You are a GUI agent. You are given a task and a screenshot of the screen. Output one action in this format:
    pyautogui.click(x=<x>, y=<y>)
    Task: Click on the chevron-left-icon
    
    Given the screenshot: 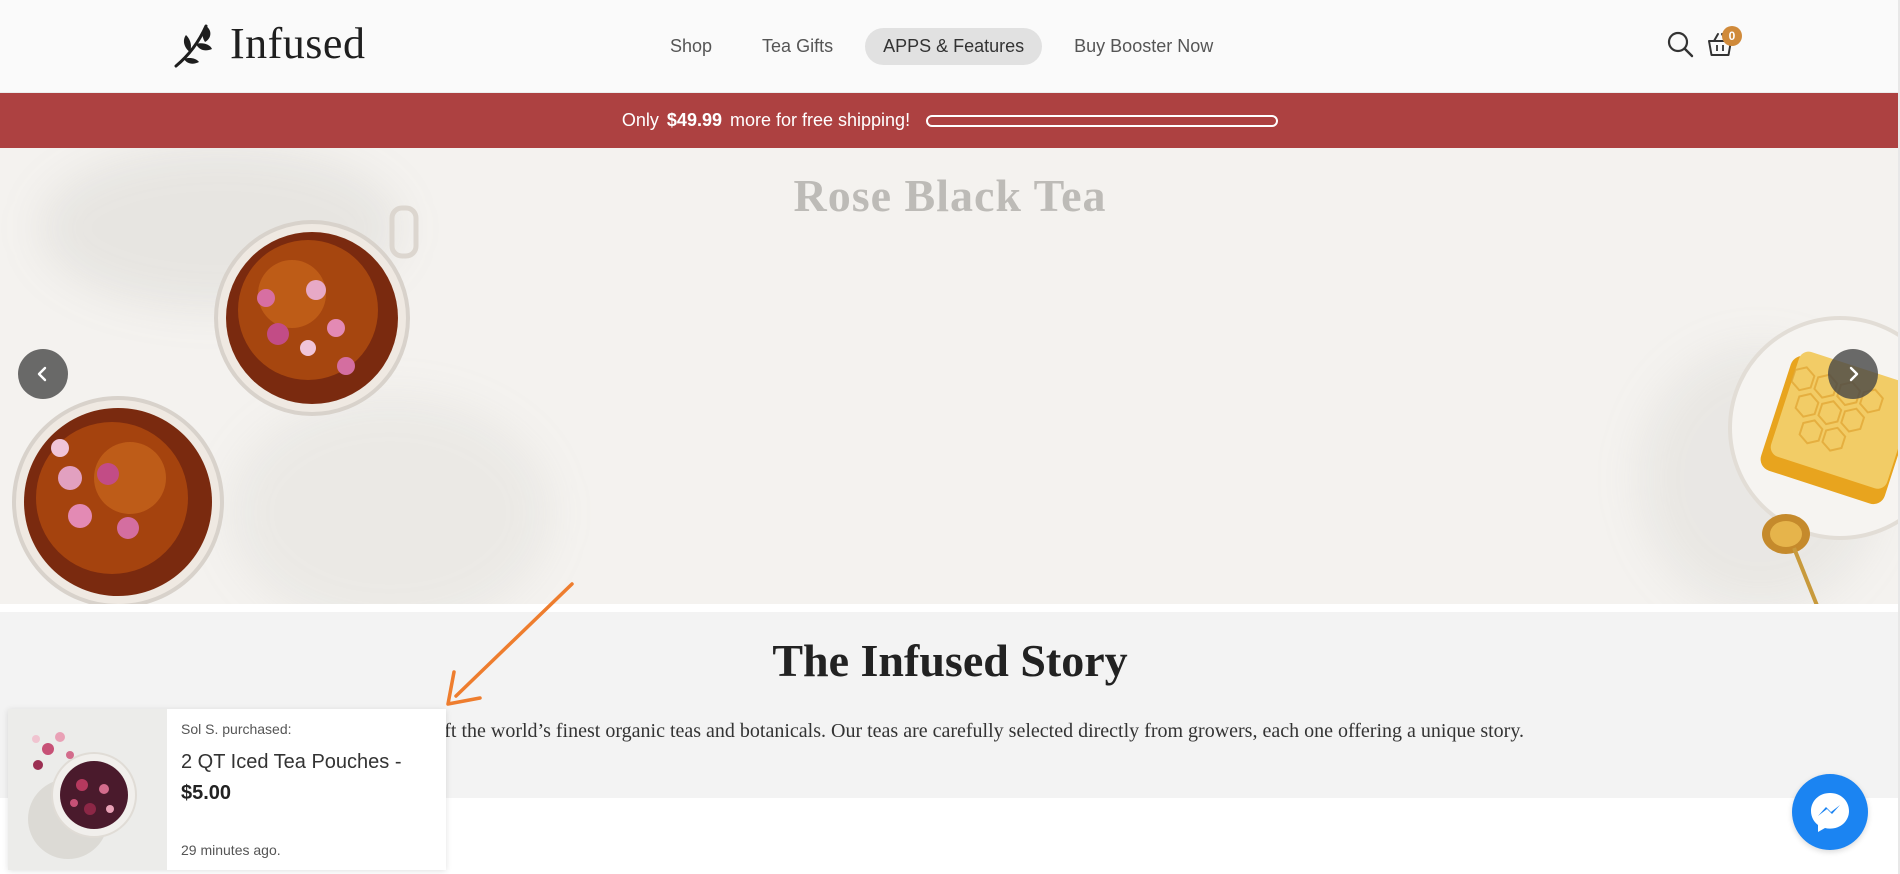 What is the action you would take?
    pyautogui.click(x=42, y=374)
    